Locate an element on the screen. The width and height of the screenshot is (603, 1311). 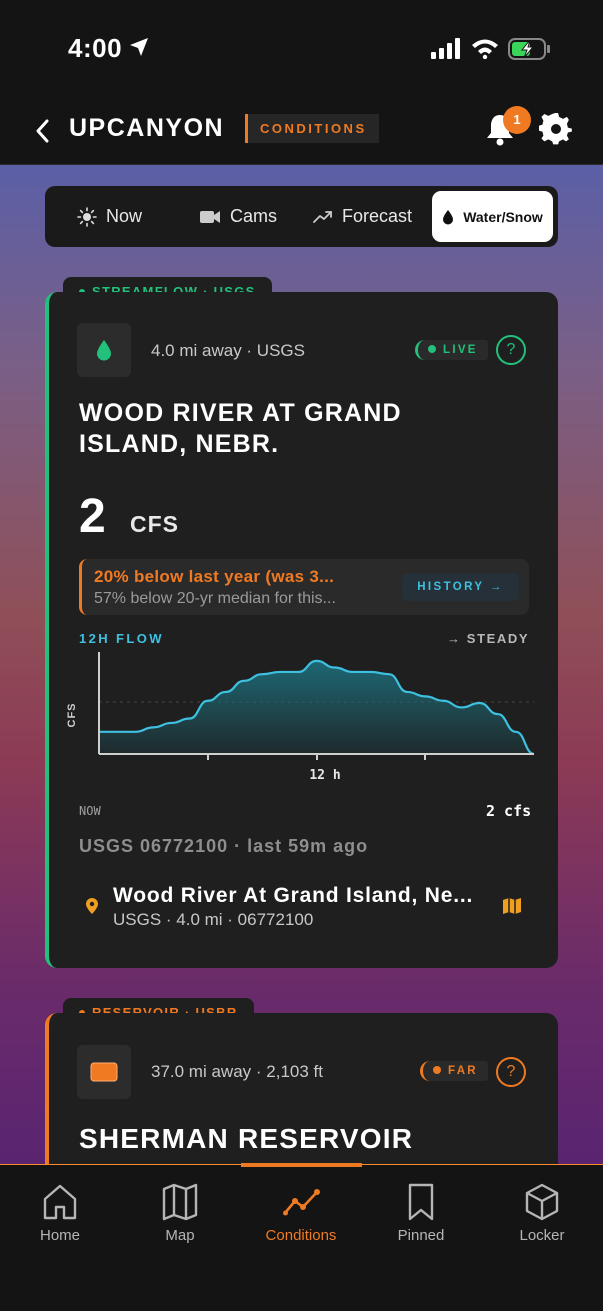
card-distance: 4.0 mi away · USGS is located at coordinates (228, 350).